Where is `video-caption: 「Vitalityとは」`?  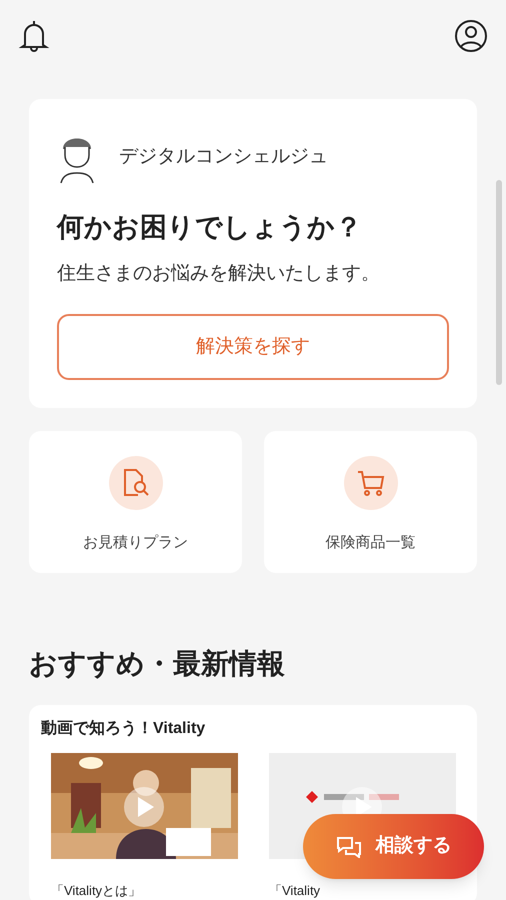
video-caption: 「Vitalityとは」 is located at coordinates (96, 890).